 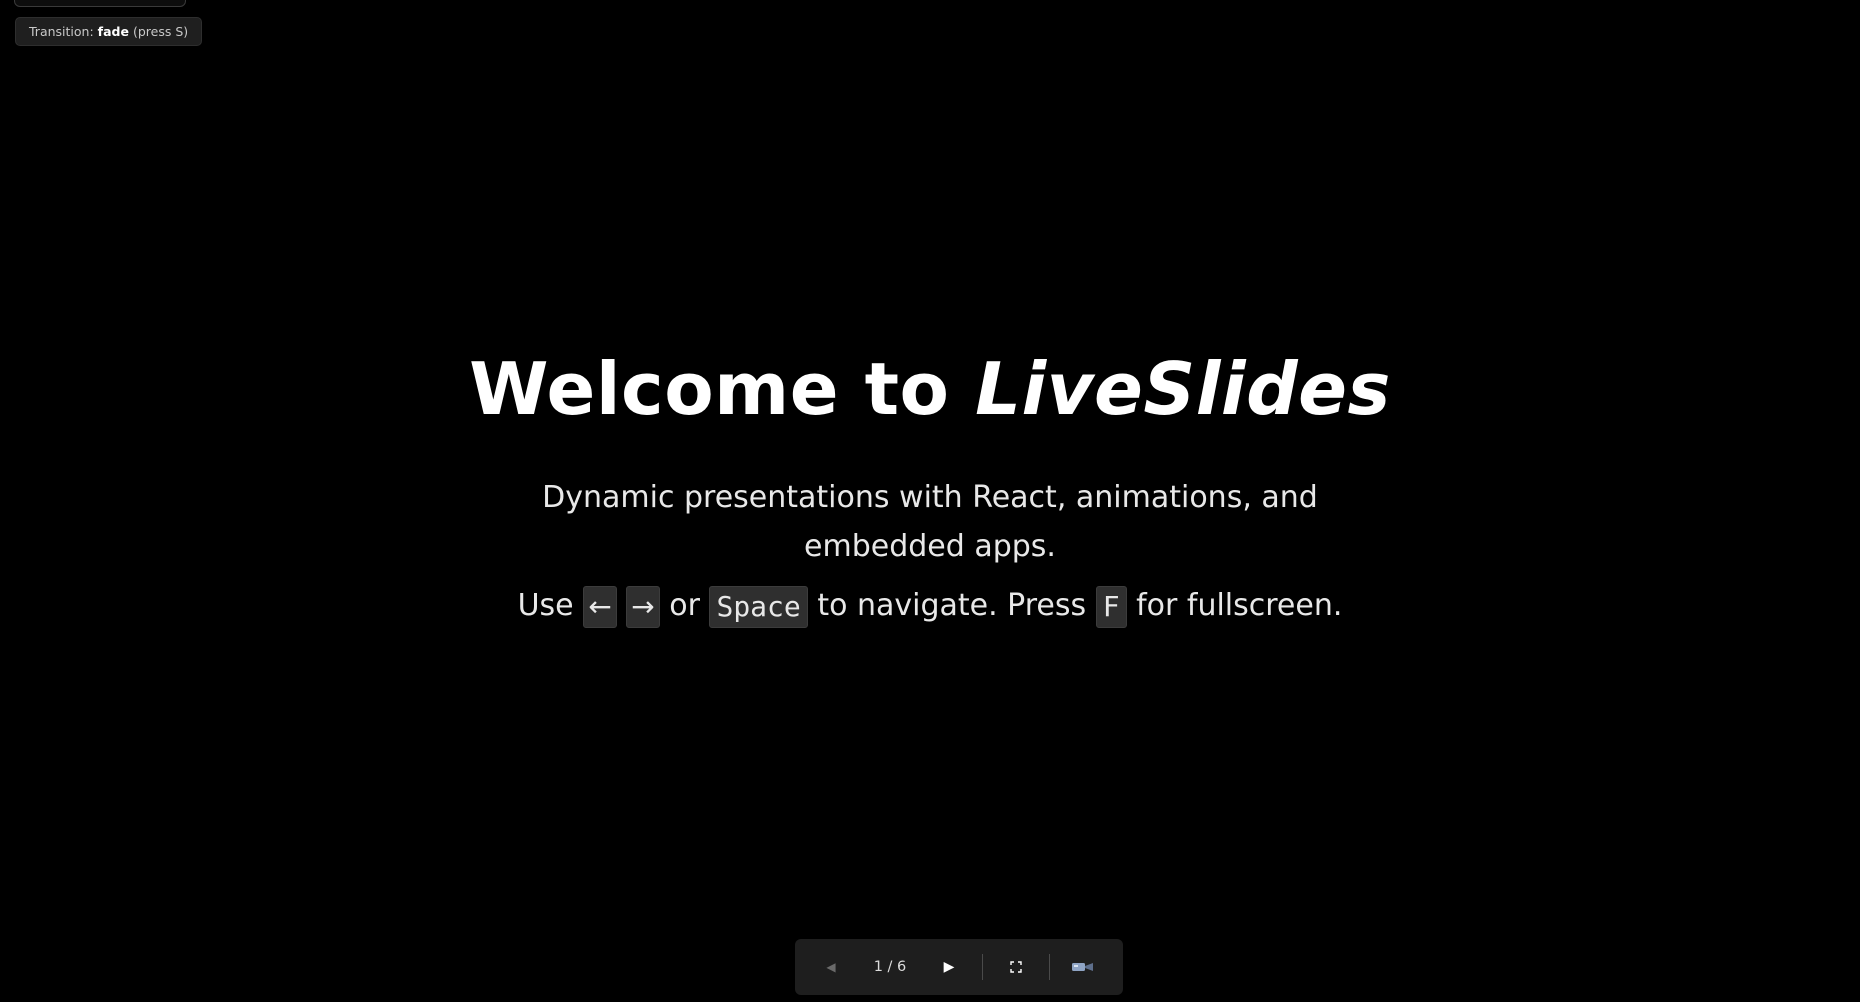 I want to click on key-f: F, so click(x=1111, y=606).